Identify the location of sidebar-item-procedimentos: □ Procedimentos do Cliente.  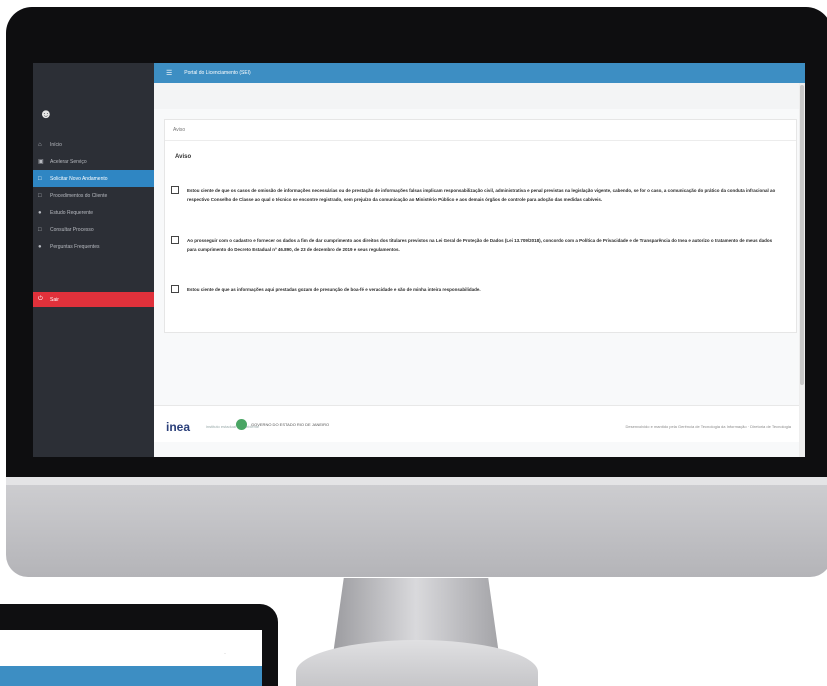
(93, 195).